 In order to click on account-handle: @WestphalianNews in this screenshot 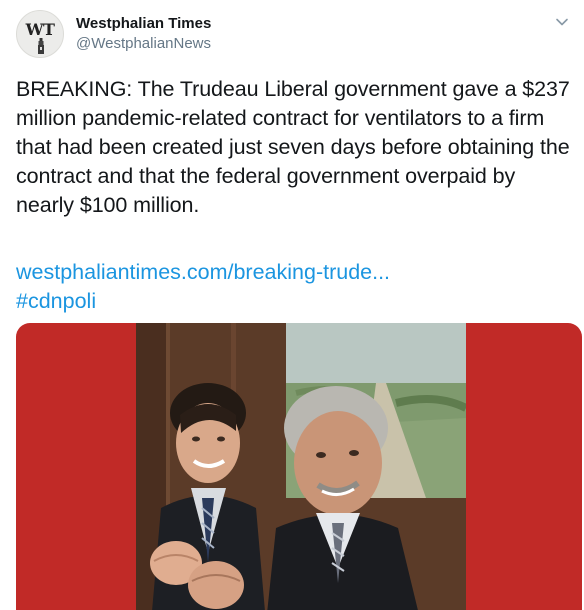, I will do `click(143, 44)`.